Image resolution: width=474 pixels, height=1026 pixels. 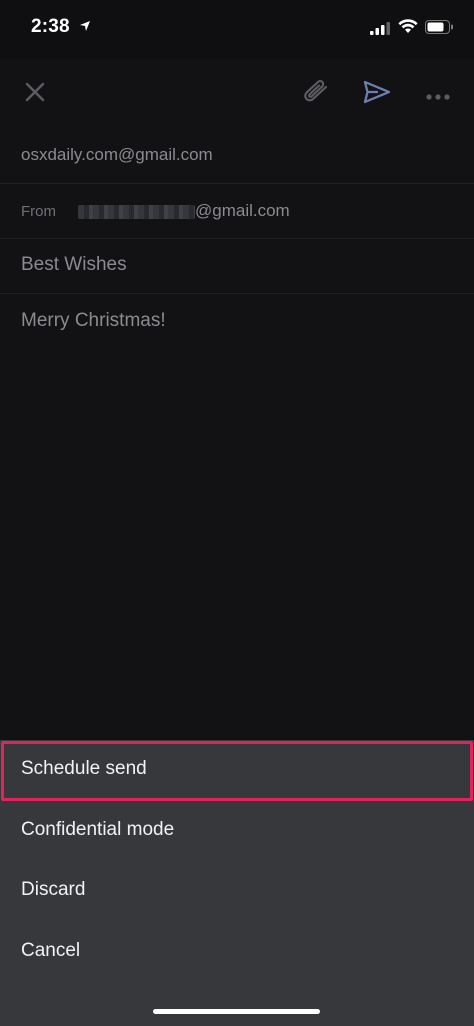 I want to click on status-bar: 2:38, so click(x=237, y=29).